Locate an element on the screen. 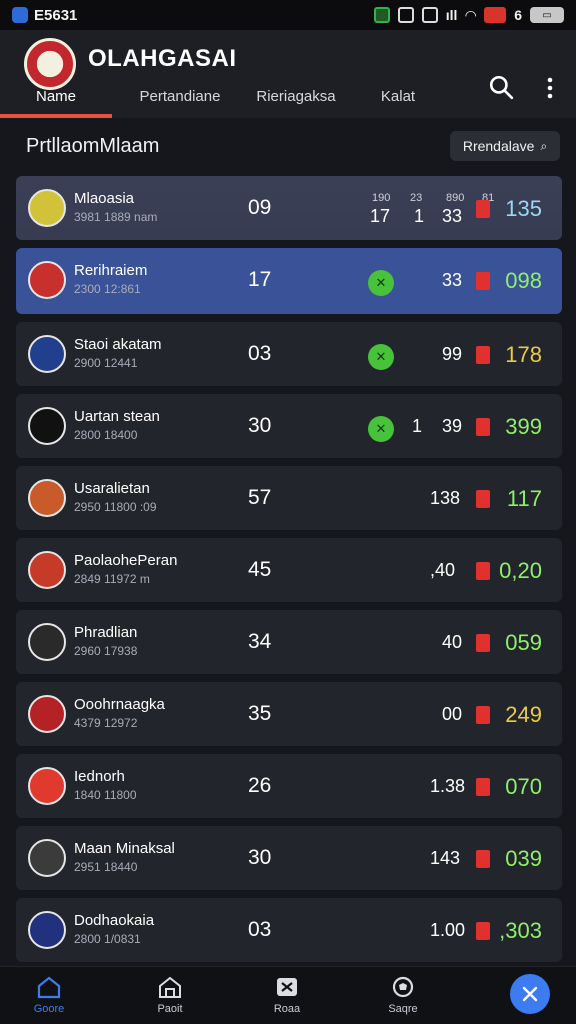  team-subtitle-text: 1840 11800 is located at coordinates (105, 795).